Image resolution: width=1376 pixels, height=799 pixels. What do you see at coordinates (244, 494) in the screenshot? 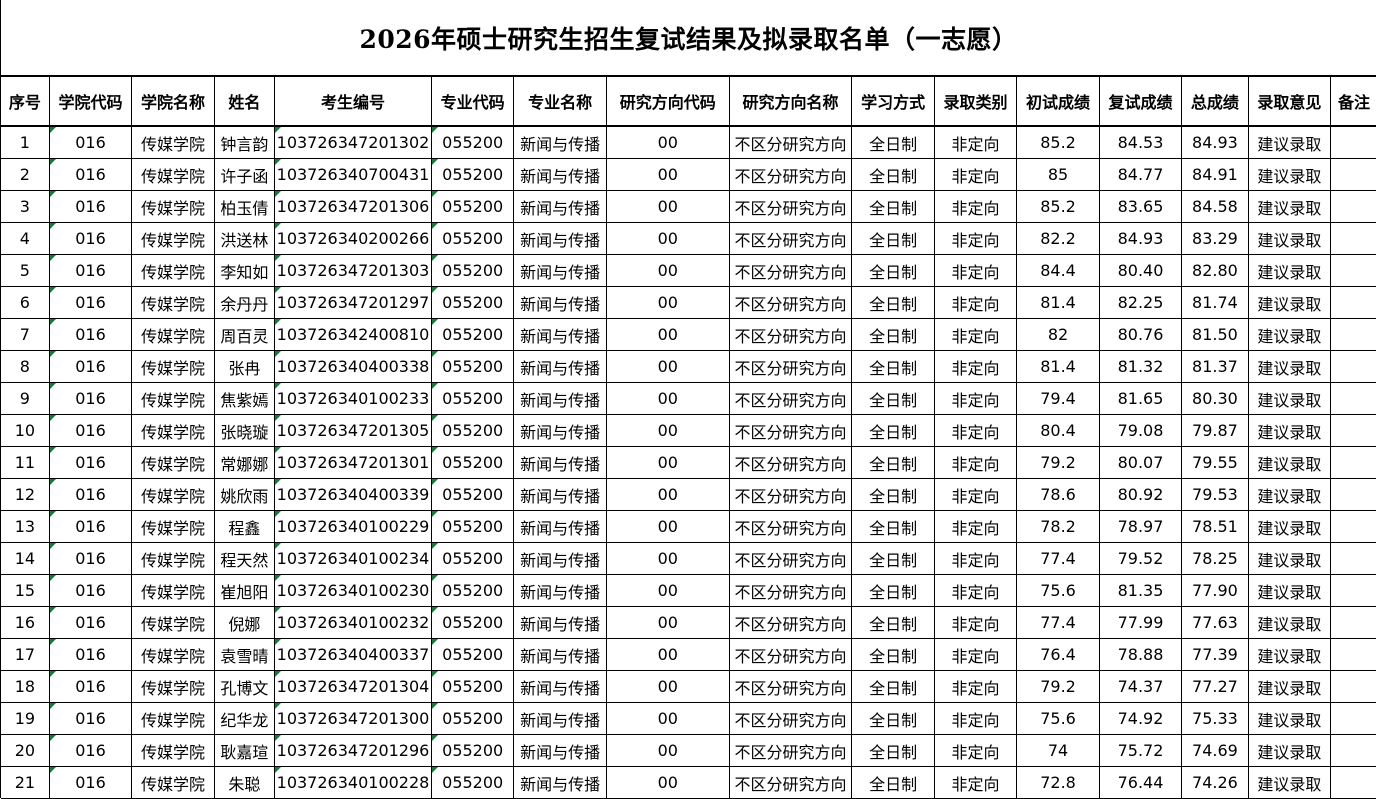
I see `cell-name: 姚欣雨` at bounding box center [244, 494].